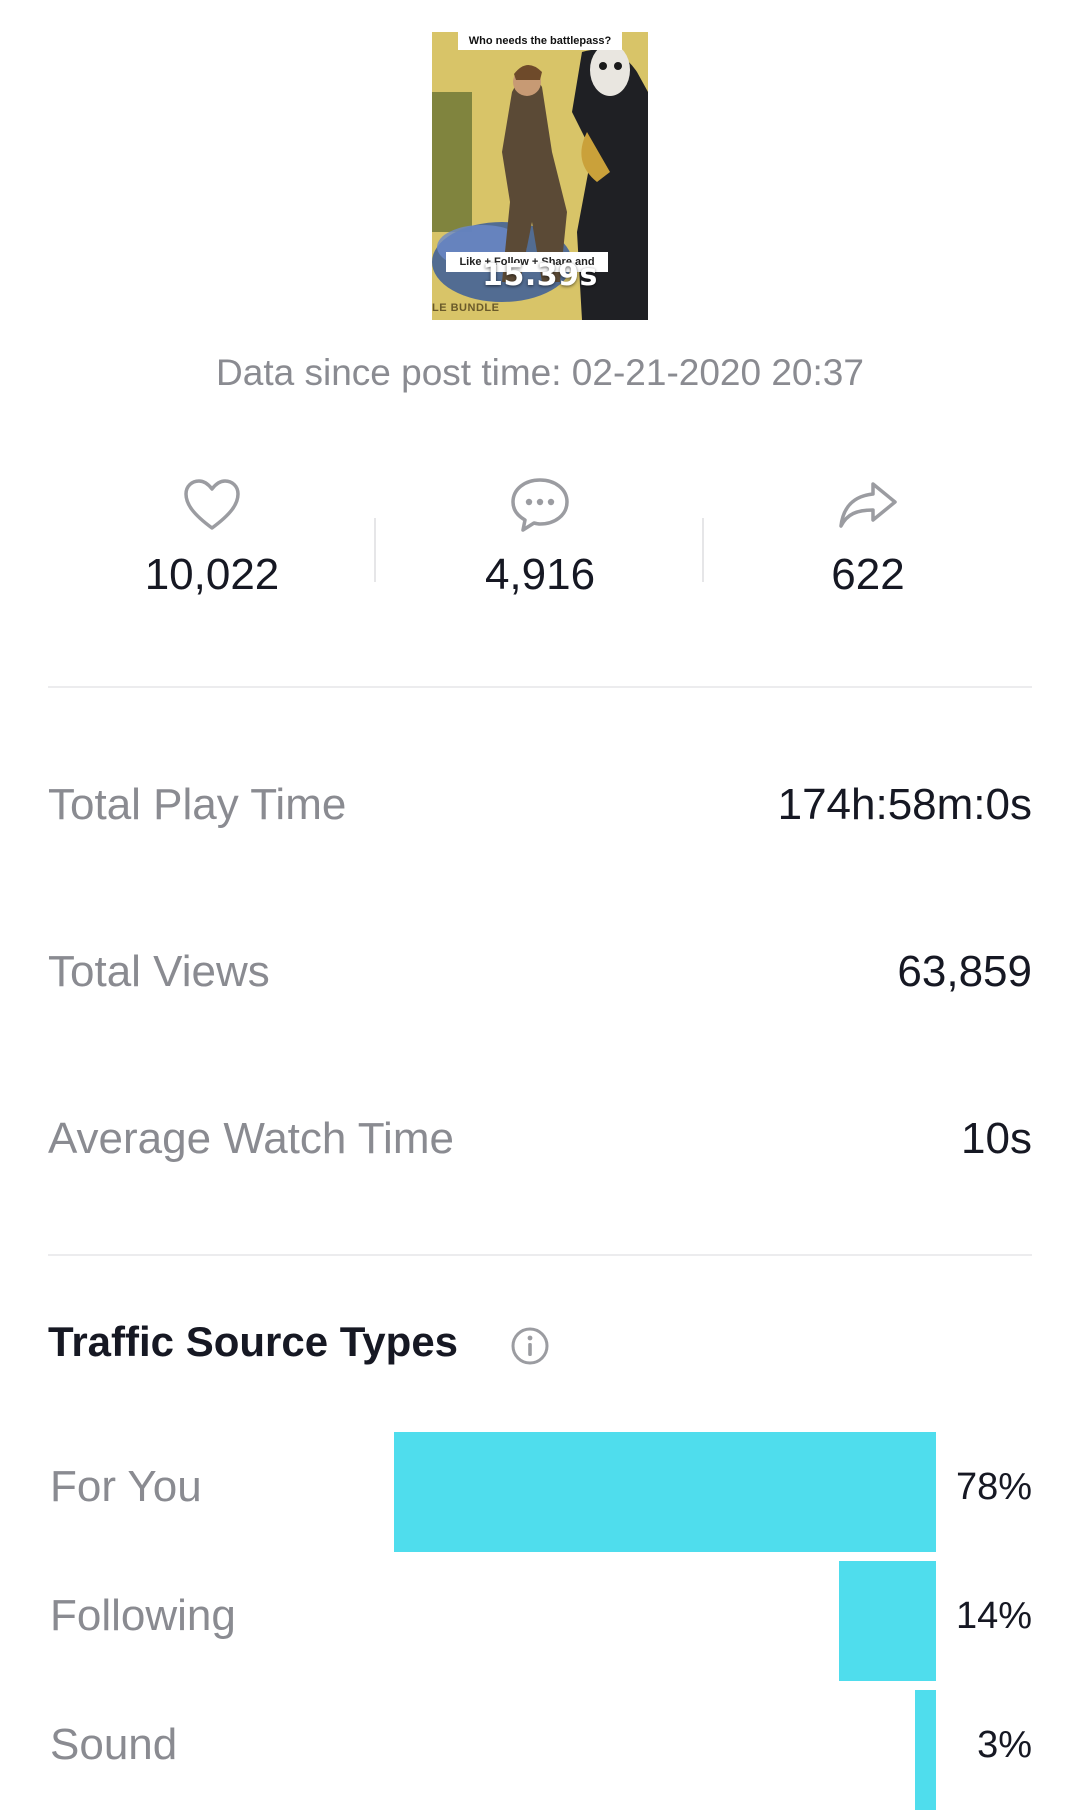 The width and height of the screenshot is (1080, 1810). Describe the element at coordinates (212, 574) in the screenshot. I see `likes-count: 10,022` at that location.